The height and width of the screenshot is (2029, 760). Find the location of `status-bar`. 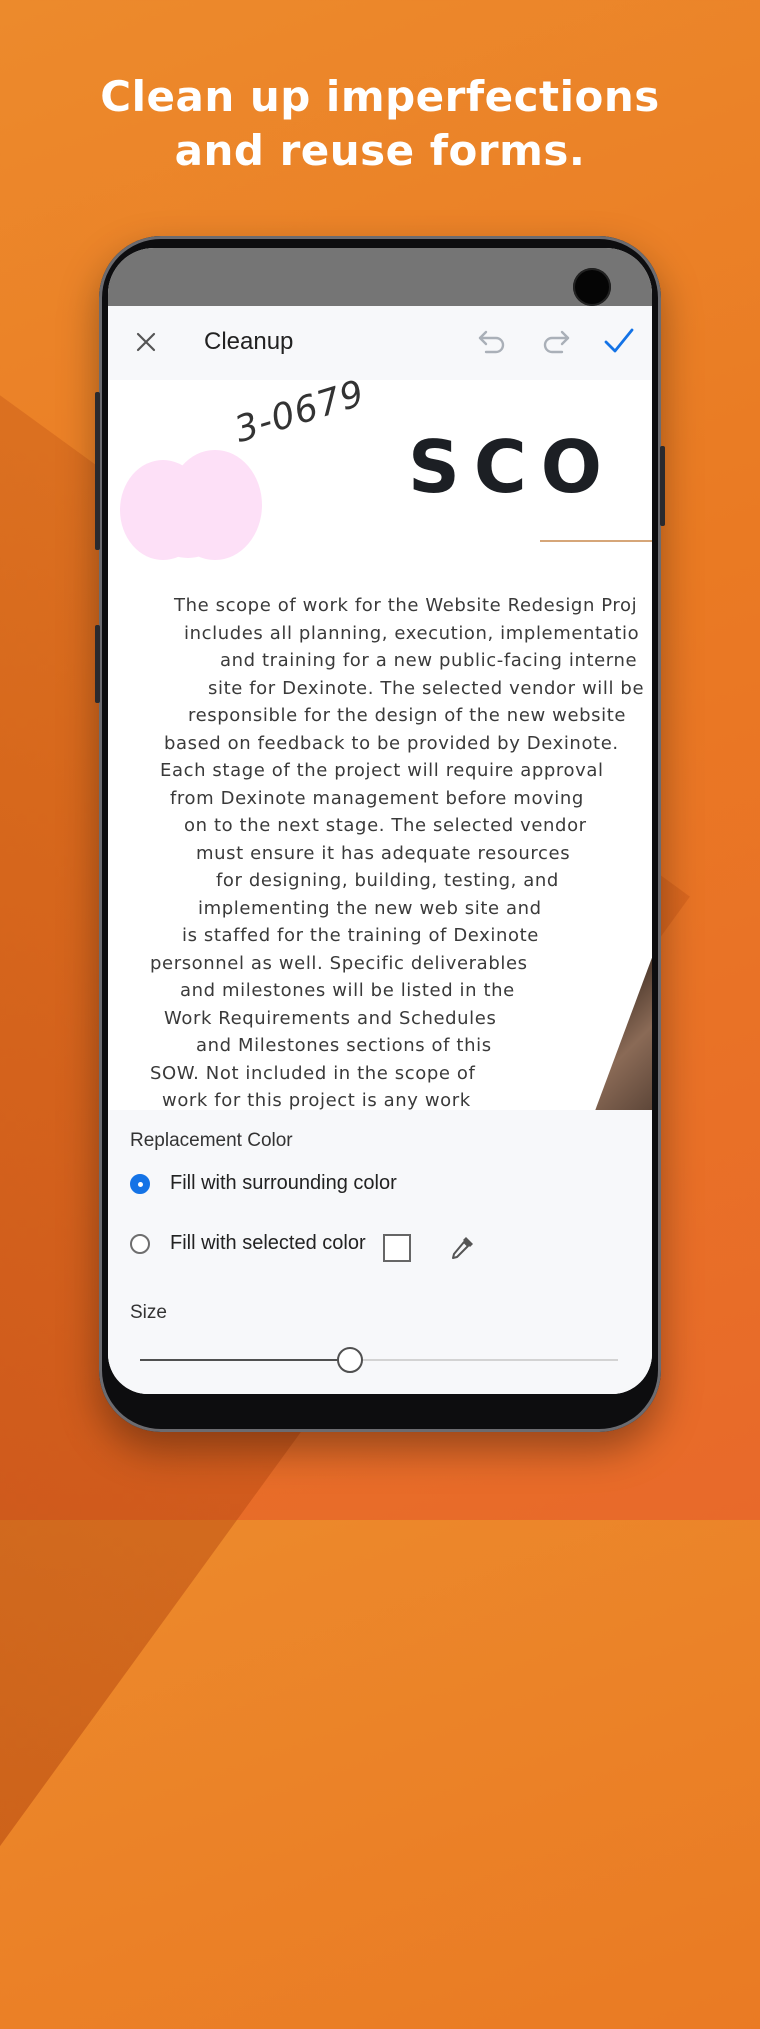

status-bar is located at coordinates (380, 277).